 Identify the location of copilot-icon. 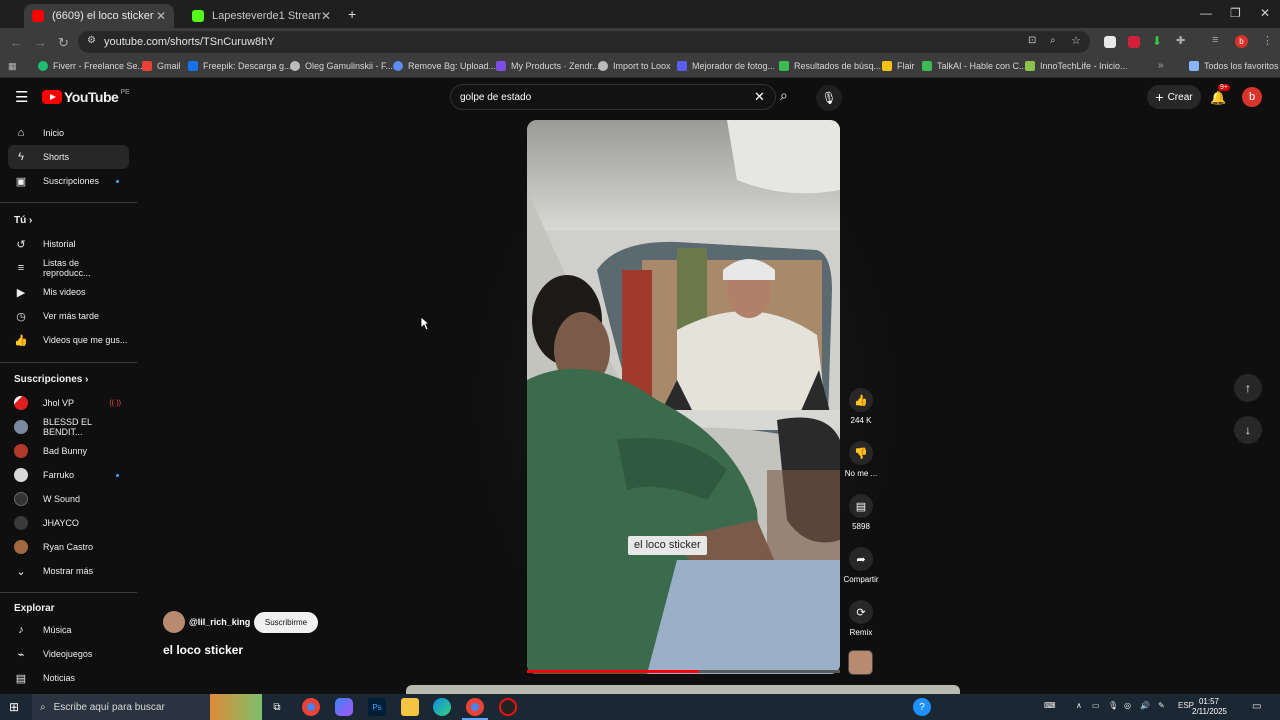
(344, 707).